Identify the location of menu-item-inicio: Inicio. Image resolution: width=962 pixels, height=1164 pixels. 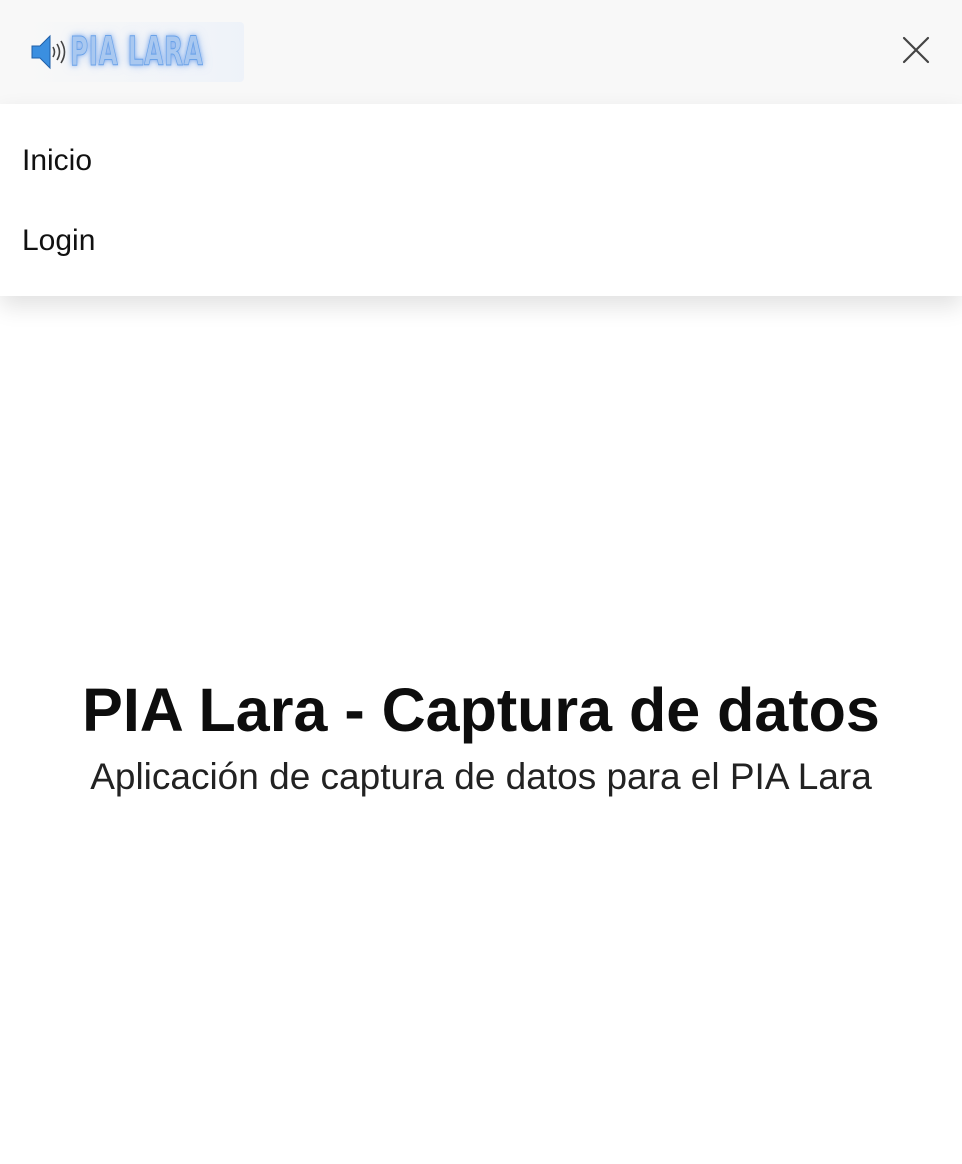
(57, 161).